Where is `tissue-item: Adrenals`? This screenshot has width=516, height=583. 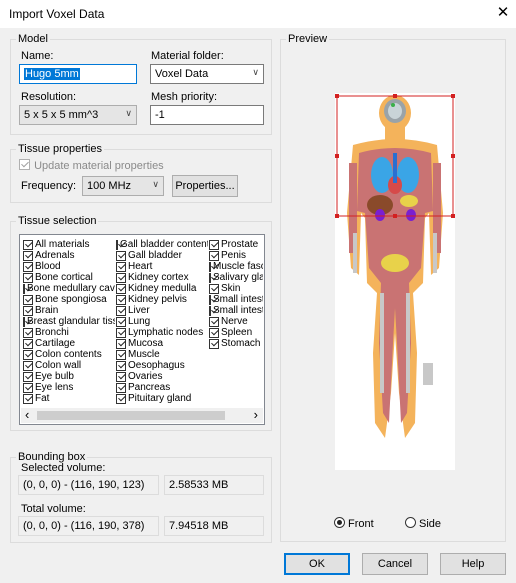
tissue-item: Adrenals is located at coordinates (69, 255).